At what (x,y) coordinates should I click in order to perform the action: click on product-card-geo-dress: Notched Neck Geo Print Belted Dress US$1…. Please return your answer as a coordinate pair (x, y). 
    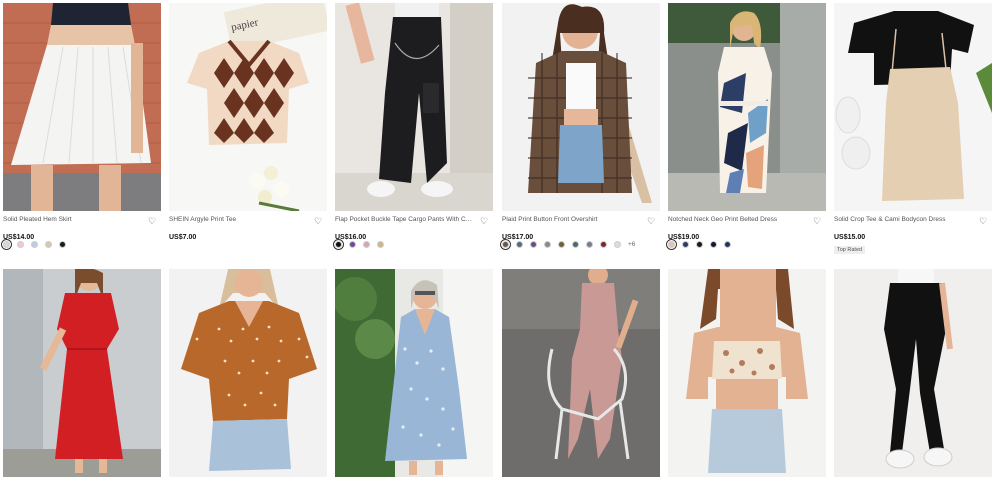
    Looking at the image, I should click on (746, 126).